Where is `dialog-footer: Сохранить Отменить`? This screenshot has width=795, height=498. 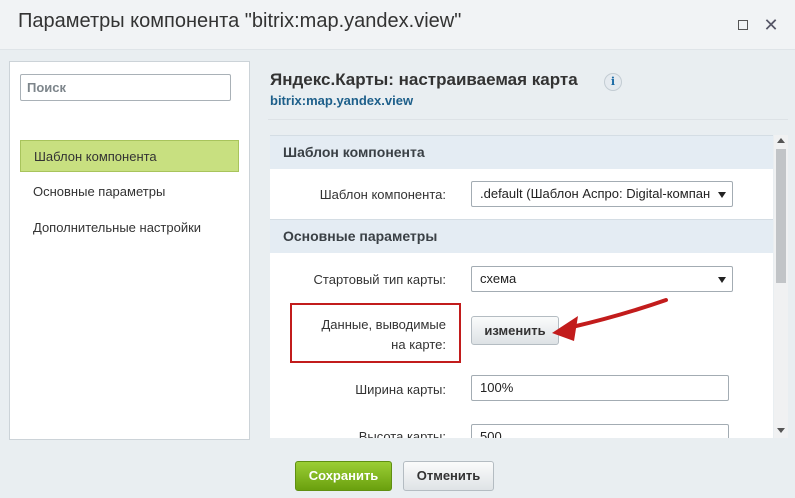 dialog-footer: Сохранить Отменить is located at coordinates (397, 474).